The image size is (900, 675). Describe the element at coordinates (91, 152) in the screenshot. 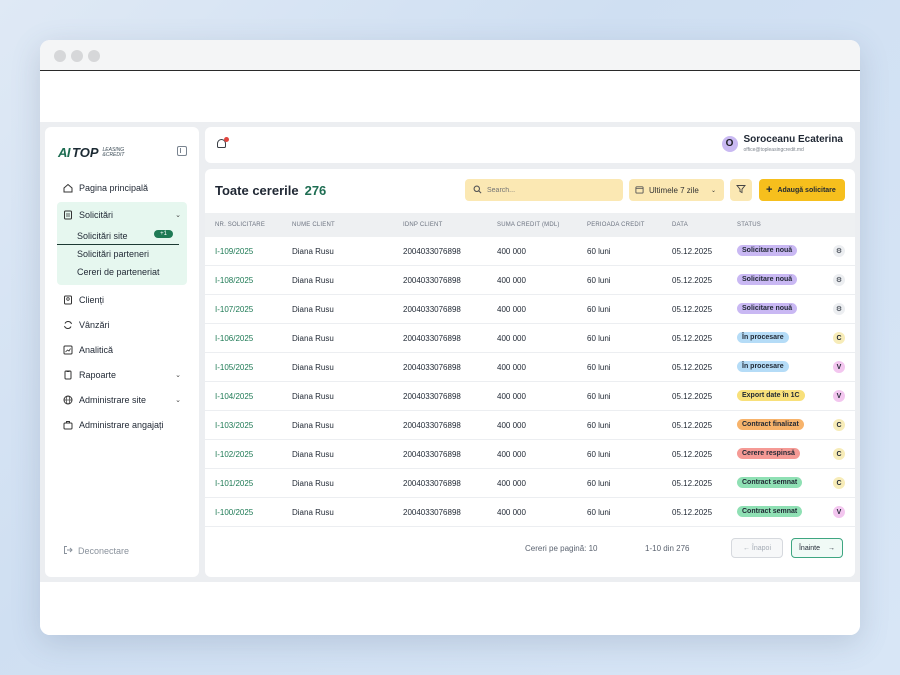

I see `logo: AI TOP LEASING &CREDIT` at that location.